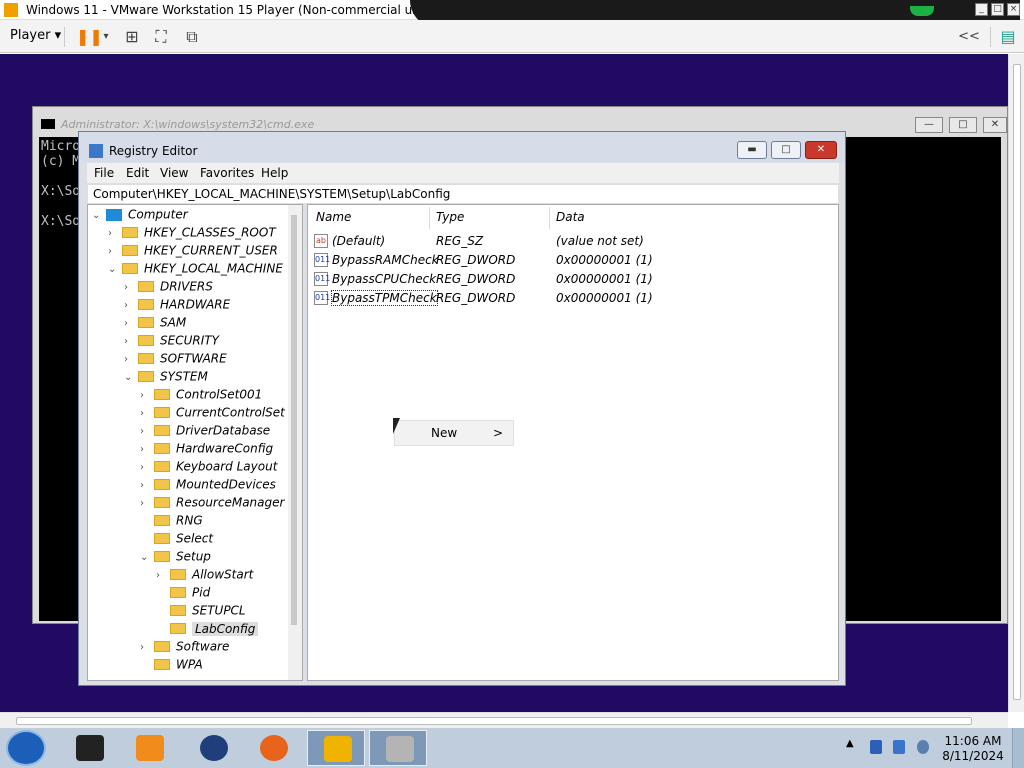 The height and width of the screenshot is (768, 1024). What do you see at coordinates (336, 748) in the screenshot?
I see `taskbar-vmware` at bounding box center [336, 748].